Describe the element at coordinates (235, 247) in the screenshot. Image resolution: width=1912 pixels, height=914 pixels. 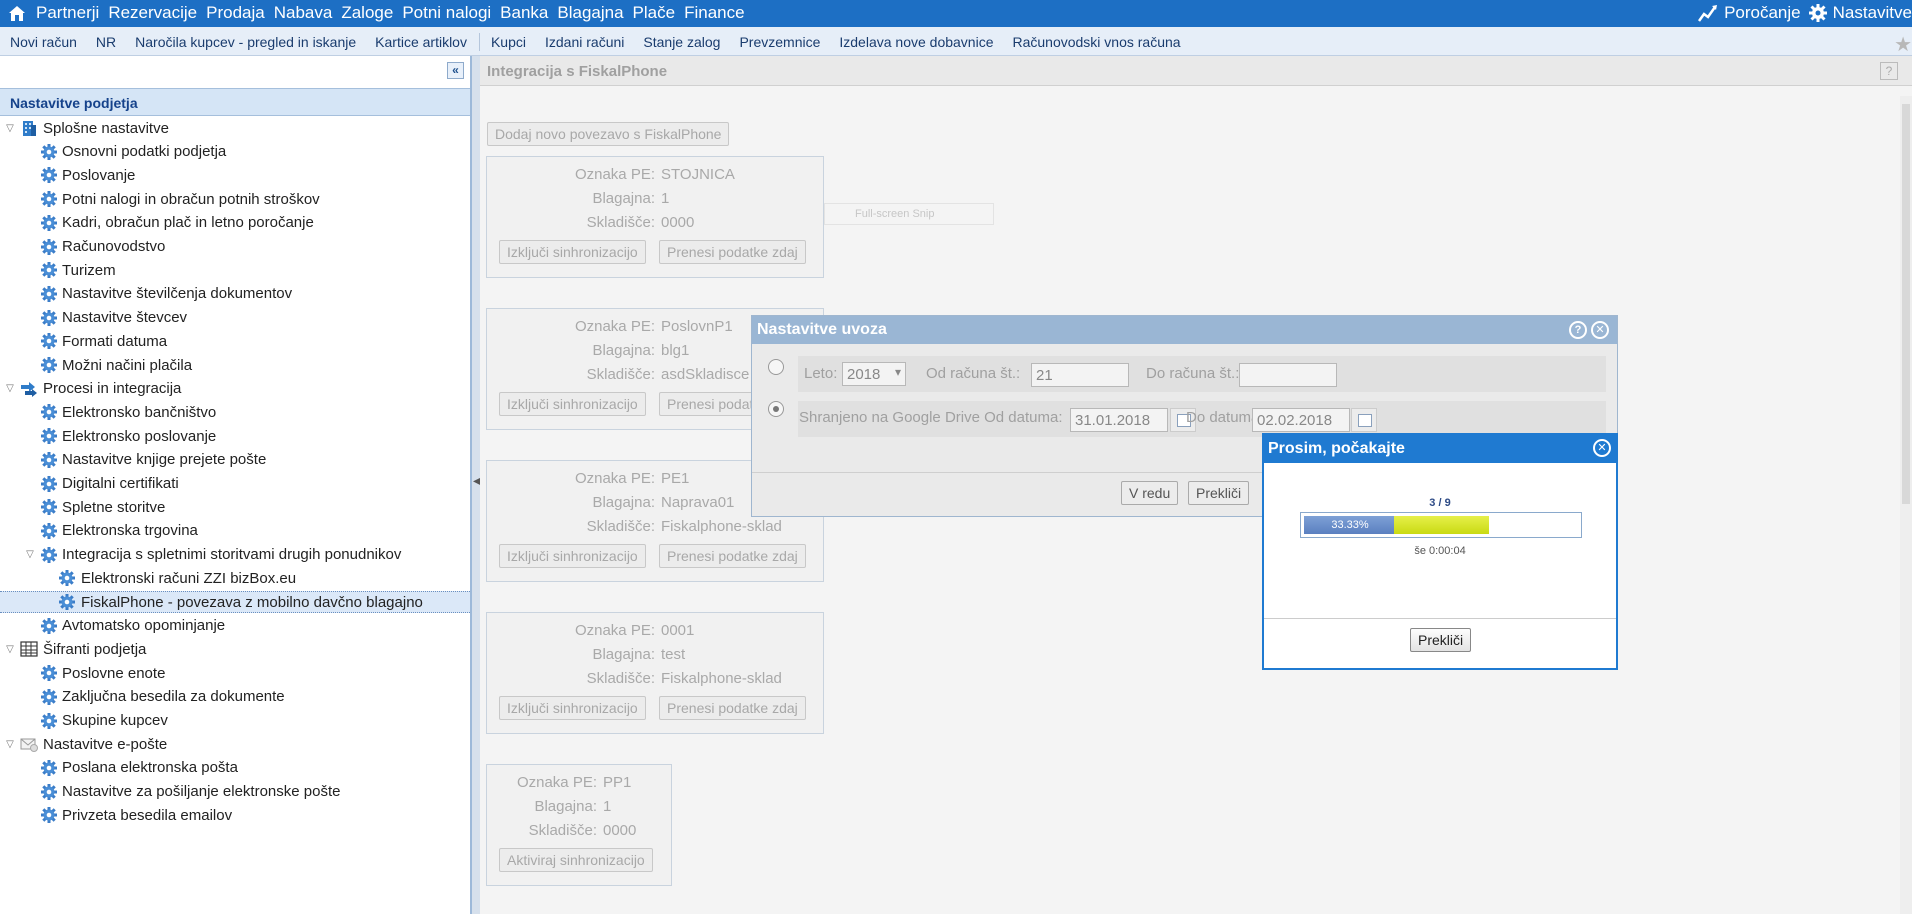
I see `tree-item: Računovodstvo` at that location.